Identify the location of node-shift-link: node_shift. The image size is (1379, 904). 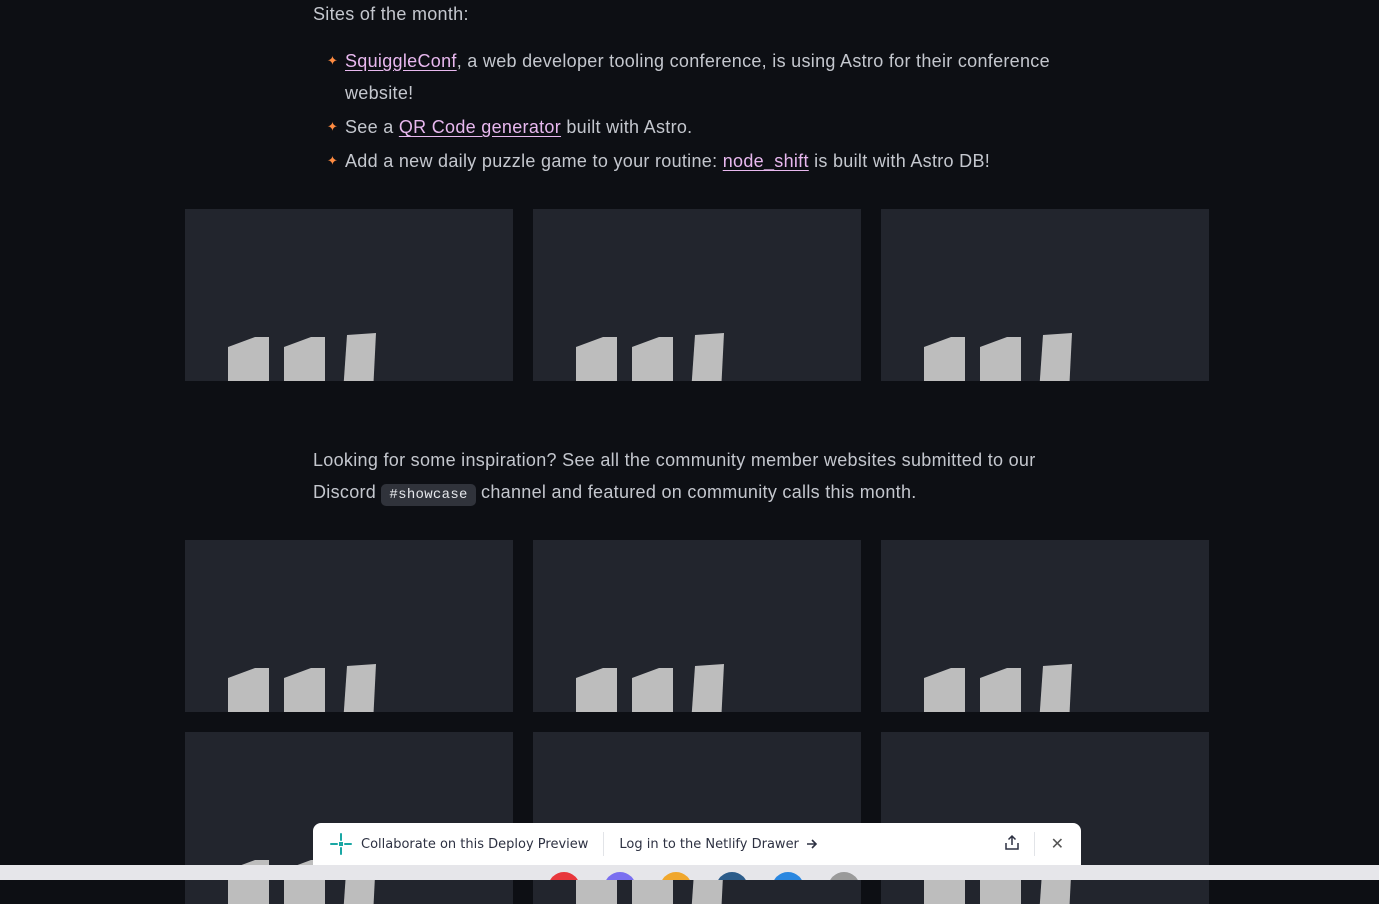
(766, 161).